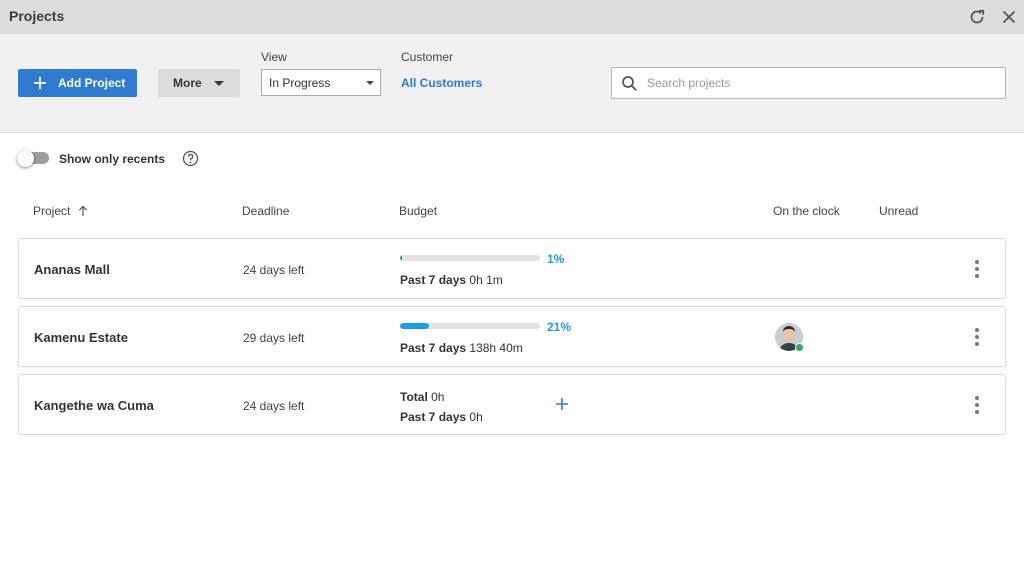  Describe the element at coordinates (1009, 17) in the screenshot. I see `close-icon` at that location.